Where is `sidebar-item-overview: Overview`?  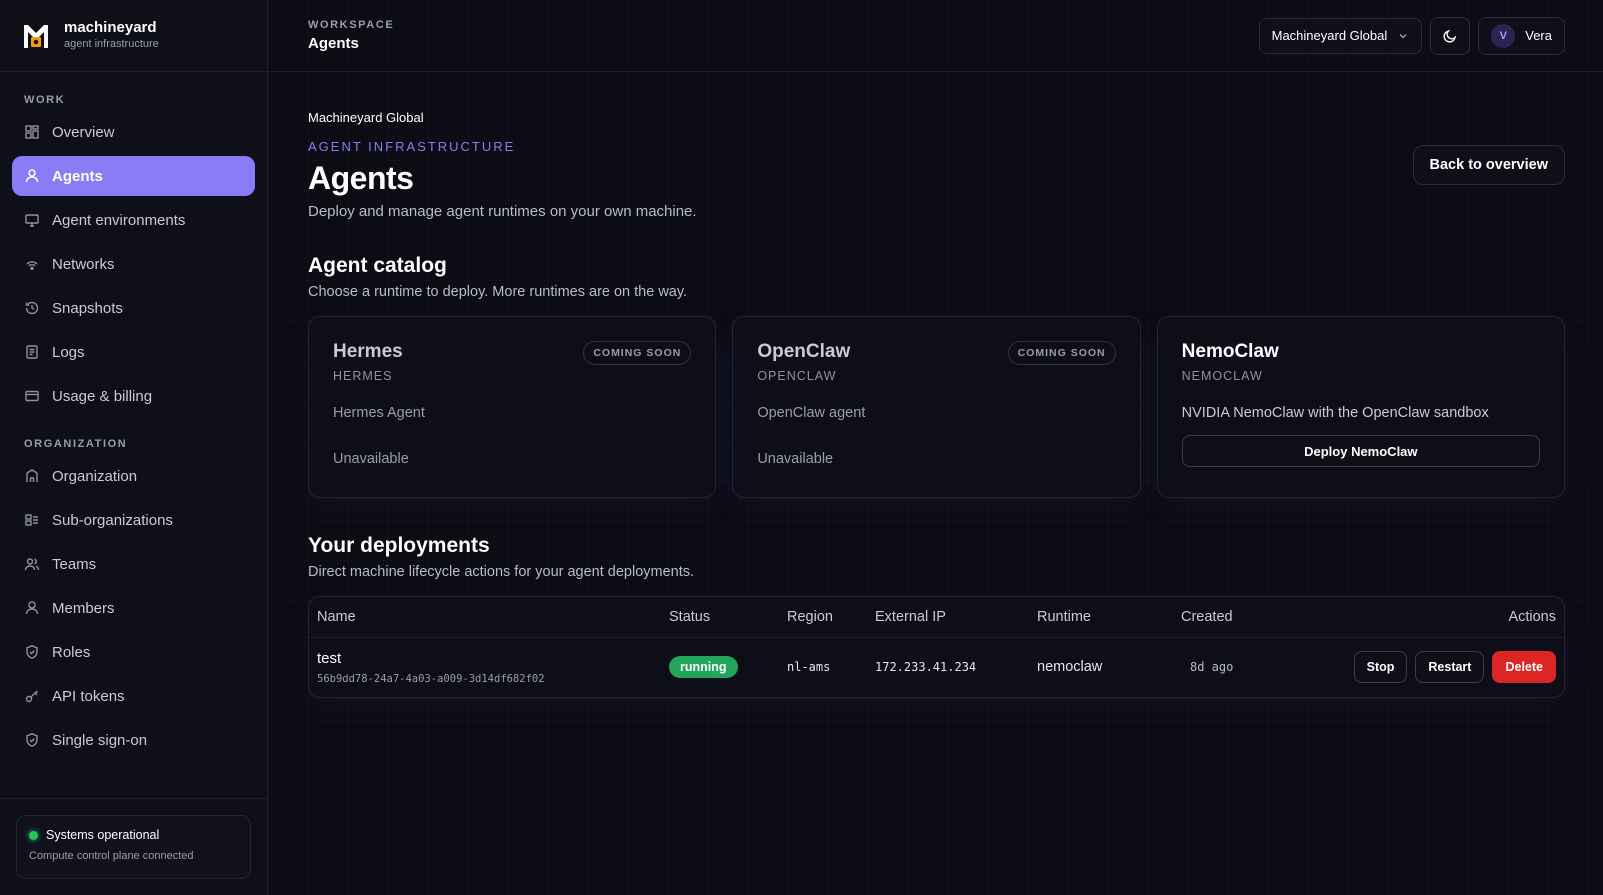 sidebar-item-overview: Overview is located at coordinates (133, 132).